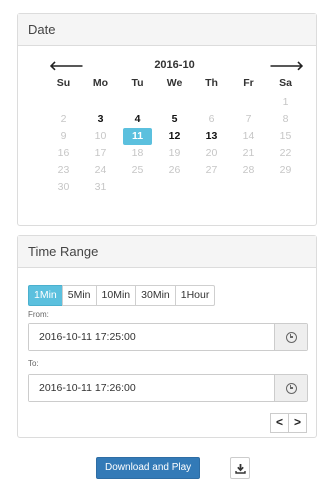  I want to click on calendar-day: 13, so click(211, 136).